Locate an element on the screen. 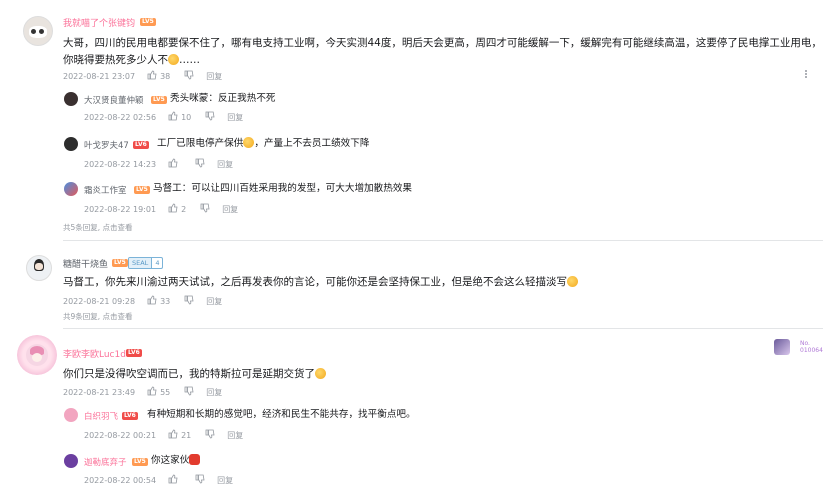 This screenshot has height=495, width=831. like-count: 21 is located at coordinates (186, 435).